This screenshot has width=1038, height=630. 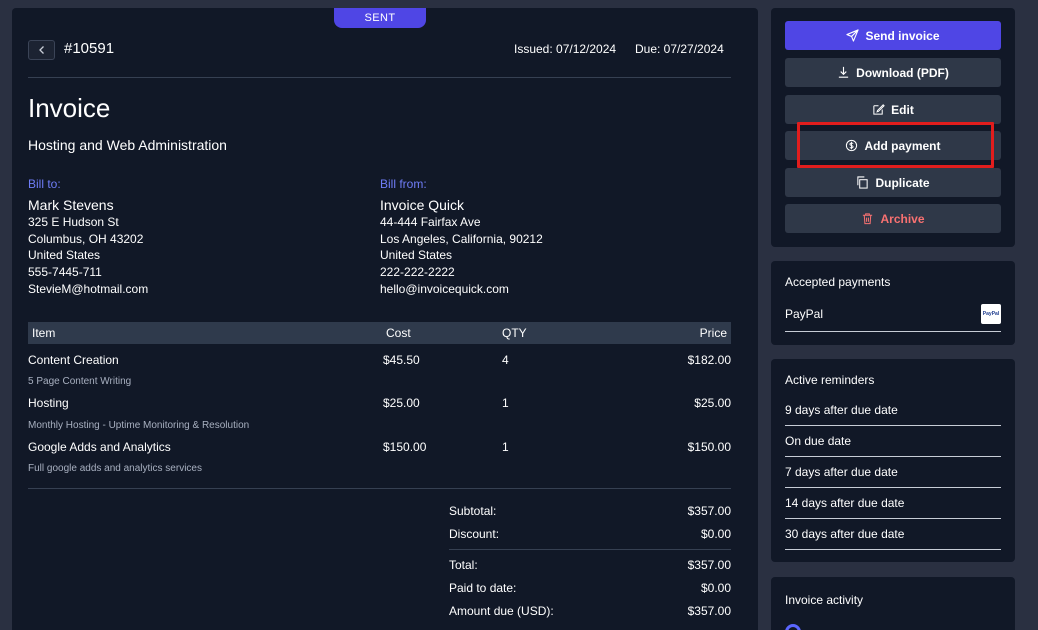 I want to click on paid-value: $0.00, so click(x=715, y=588).